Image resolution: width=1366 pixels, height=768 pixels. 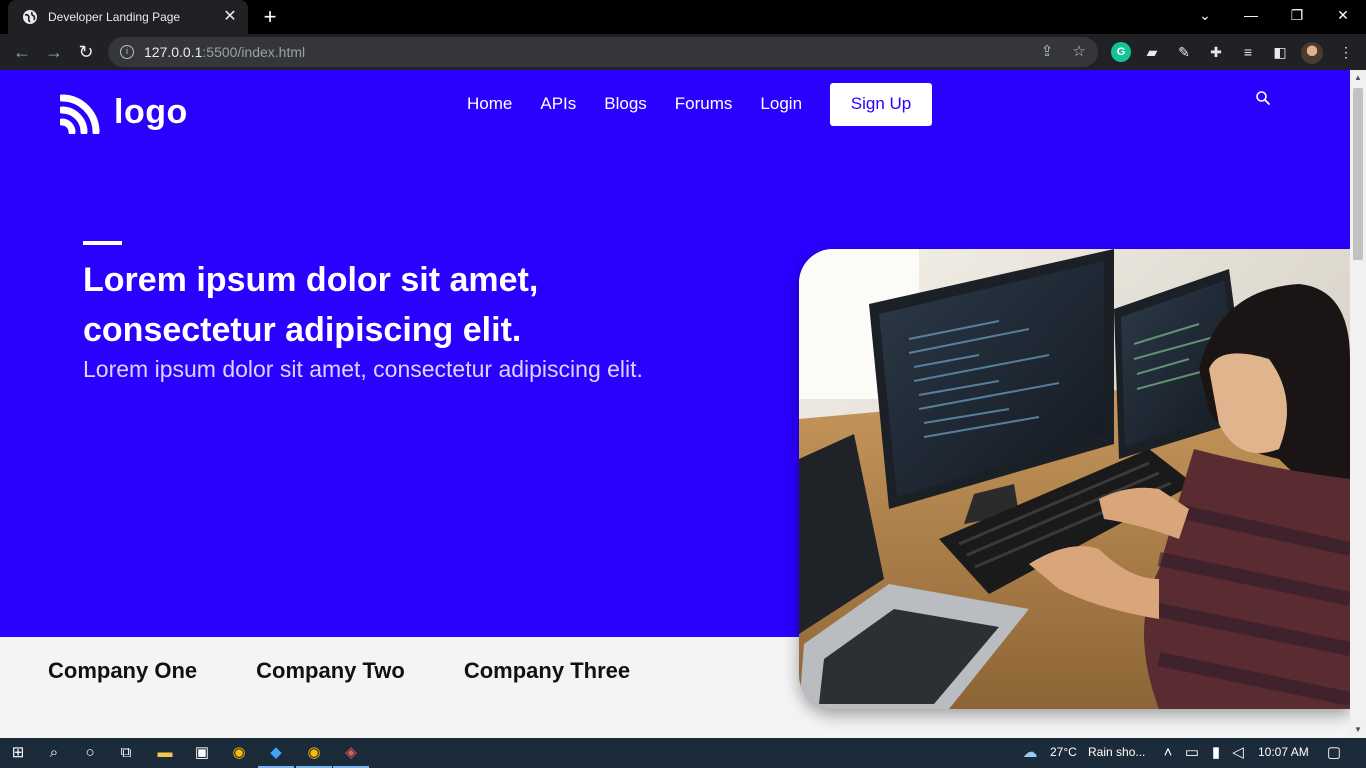 What do you see at coordinates (165, 753) in the screenshot?
I see `file-explorer-icon: ▬` at bounding box center [165, 753].